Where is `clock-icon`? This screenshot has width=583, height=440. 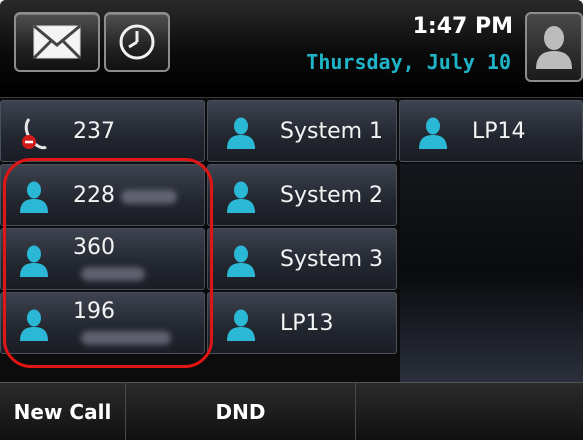
clock-icon is located at coordinates (137, 42).